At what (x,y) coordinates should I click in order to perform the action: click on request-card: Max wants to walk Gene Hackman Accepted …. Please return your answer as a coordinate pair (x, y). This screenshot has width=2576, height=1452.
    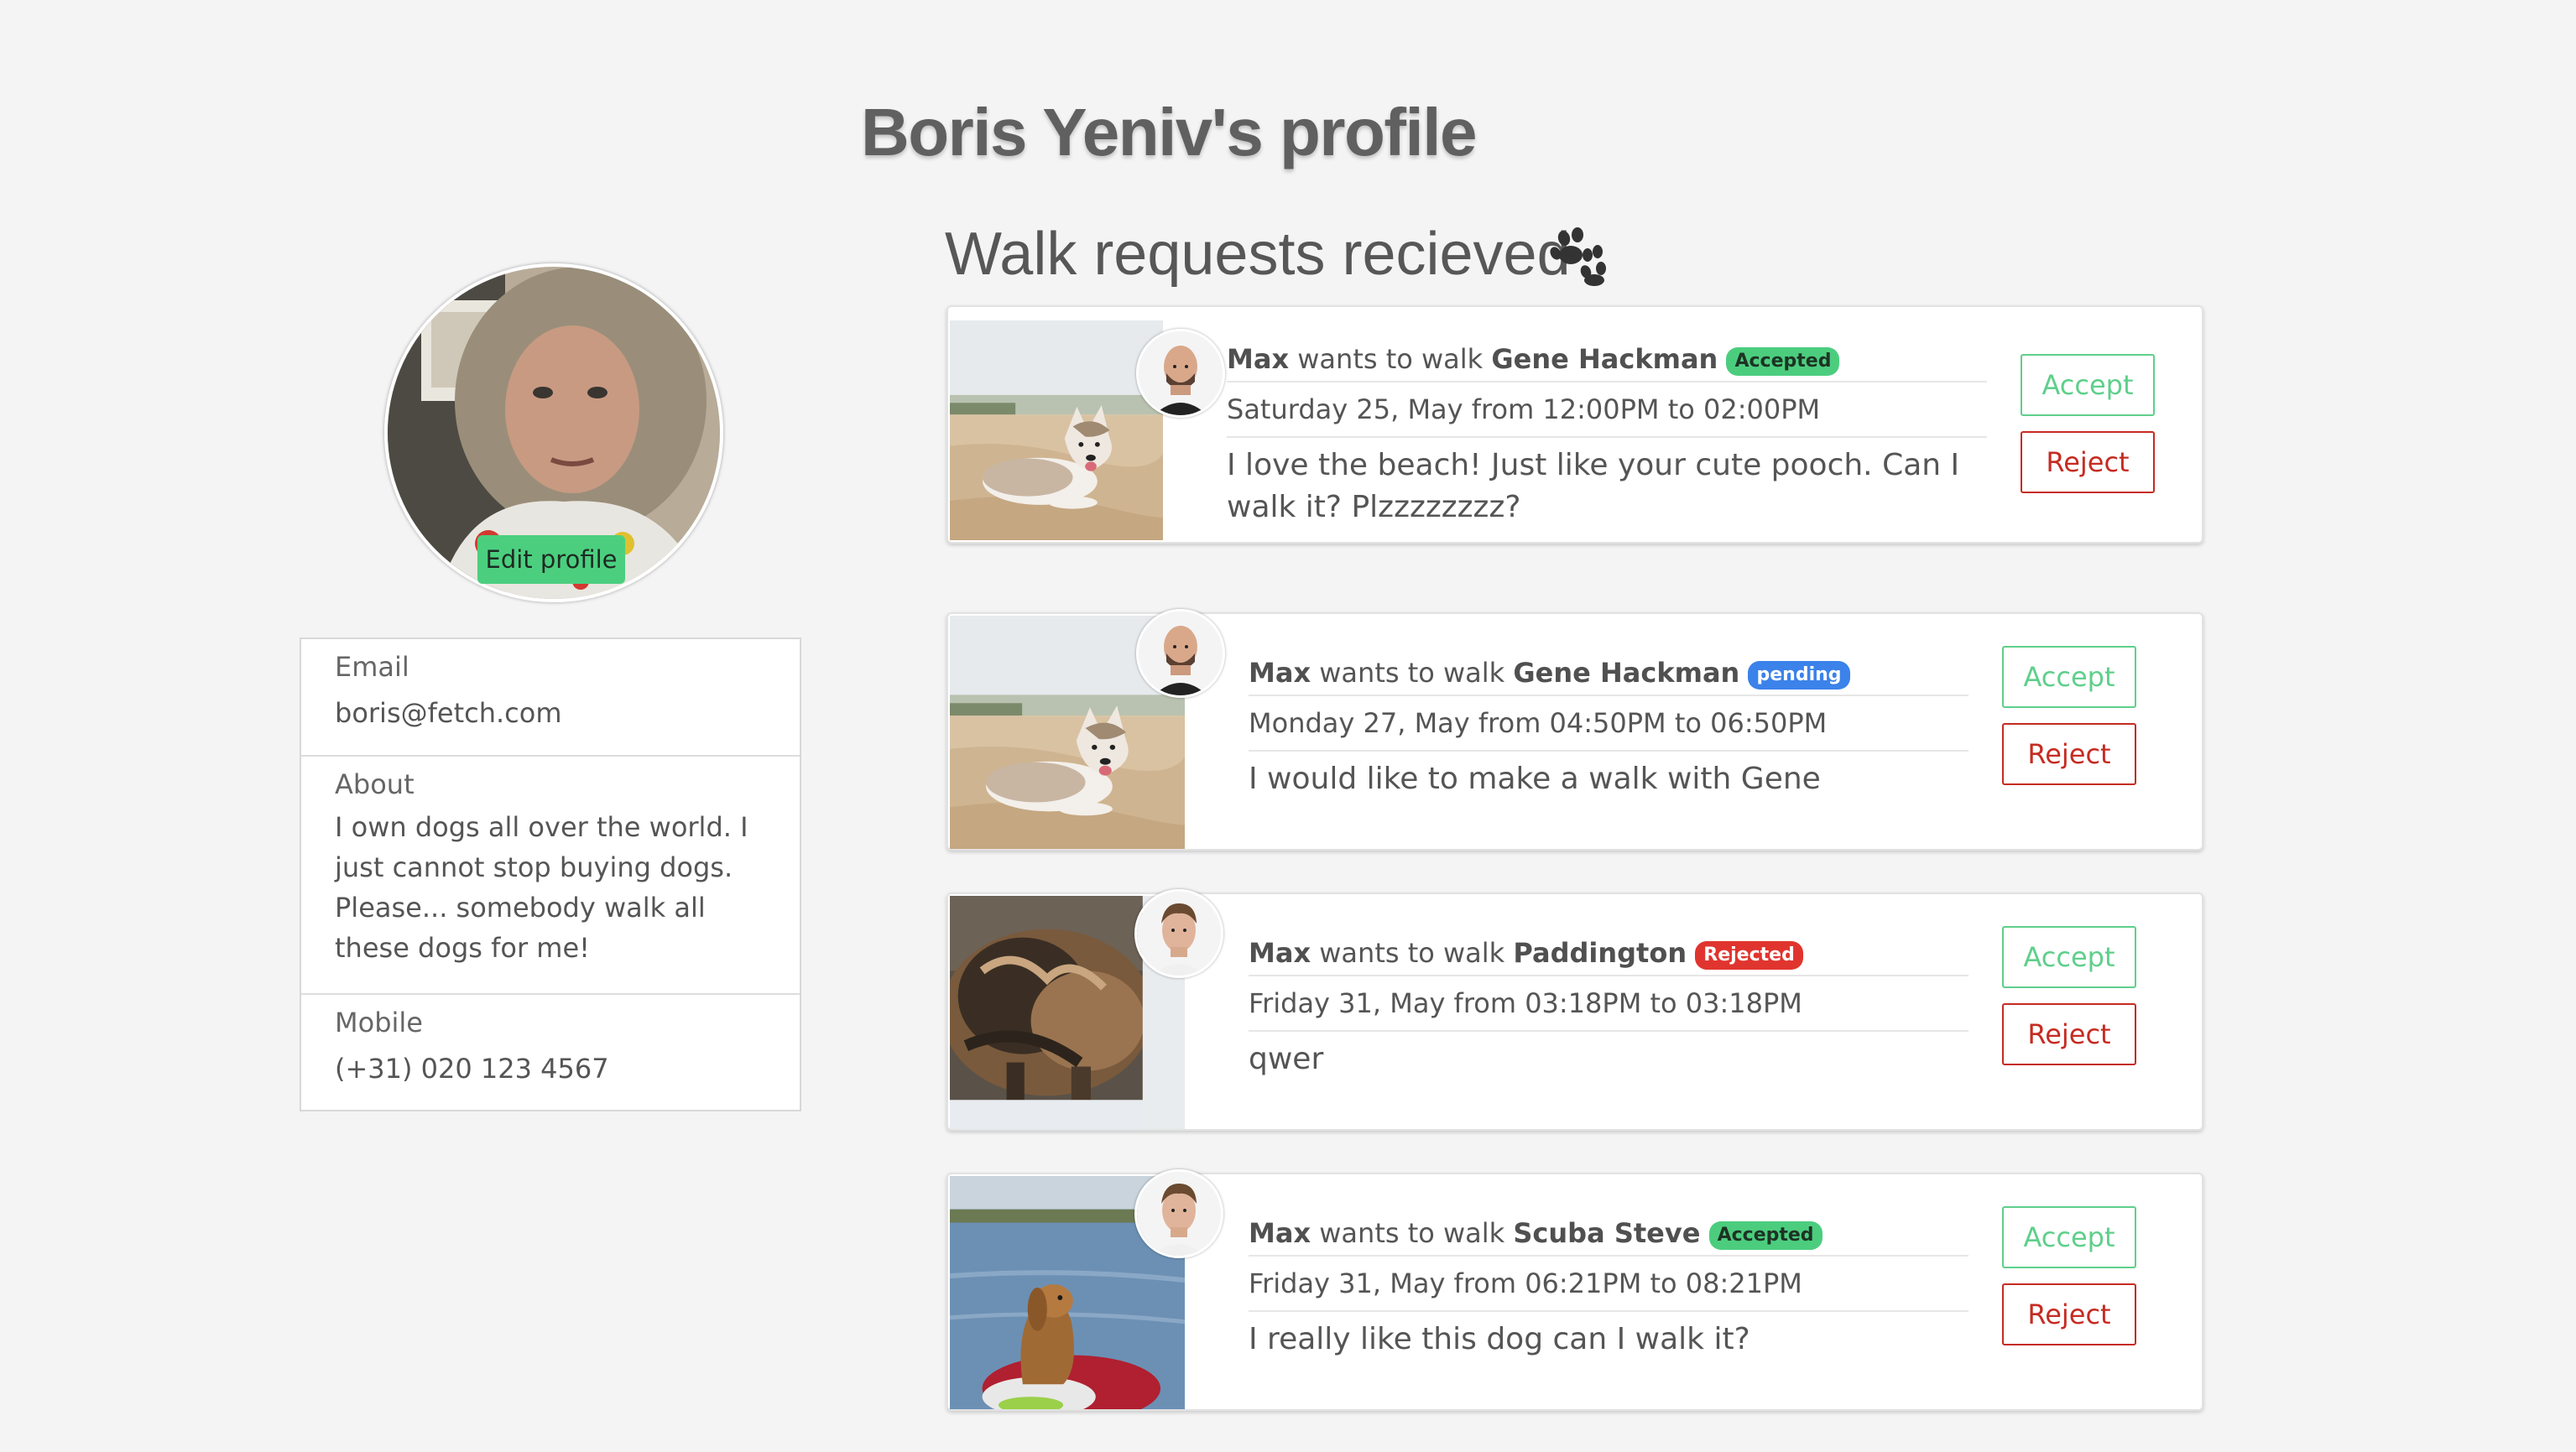
    Looking at the image, I should click on (1574, 424).